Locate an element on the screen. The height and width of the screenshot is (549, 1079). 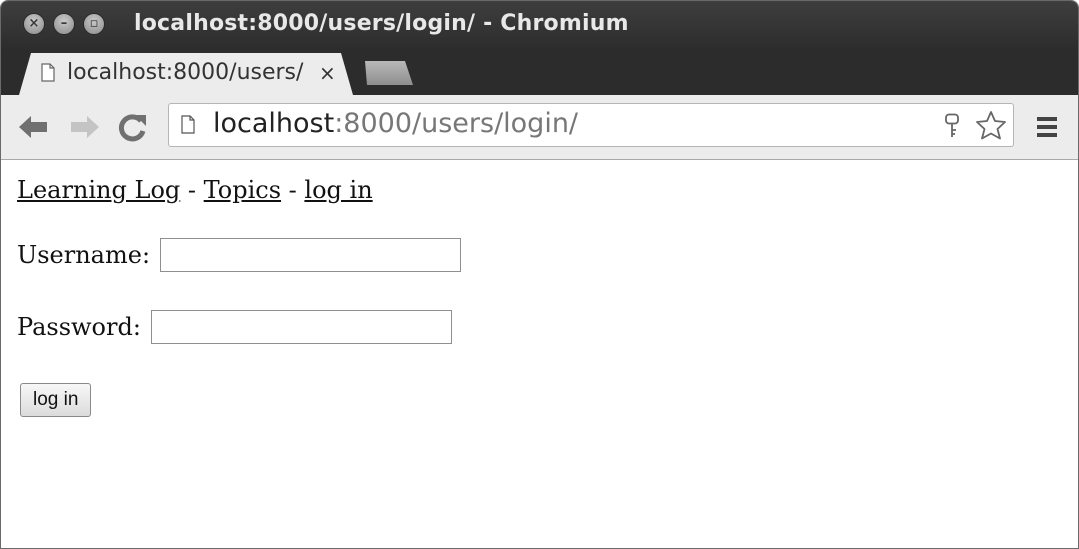
forward-arrow-icon is located at coordinates (85, 127).